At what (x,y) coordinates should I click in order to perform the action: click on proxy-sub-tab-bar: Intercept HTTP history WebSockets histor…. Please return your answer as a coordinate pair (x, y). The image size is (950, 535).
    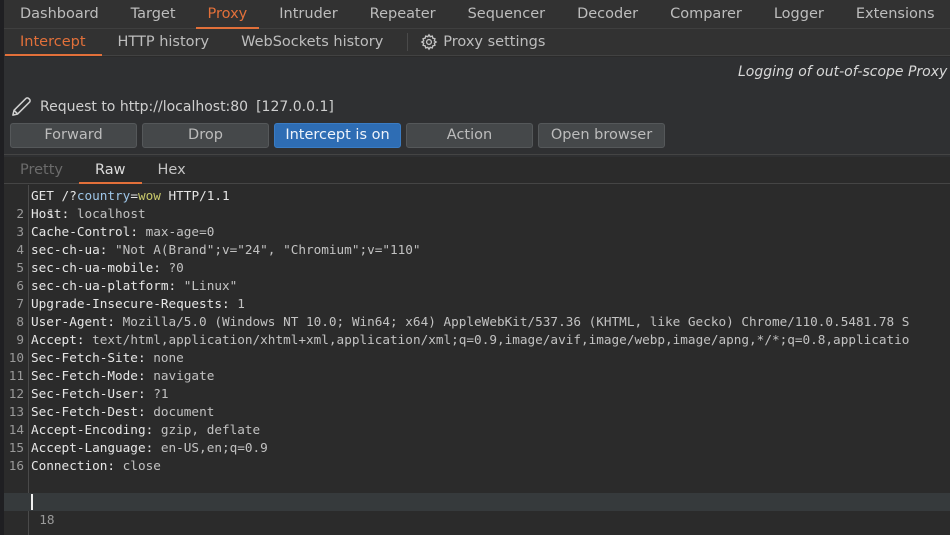
    Looking at the image, I should click on (477, 42).